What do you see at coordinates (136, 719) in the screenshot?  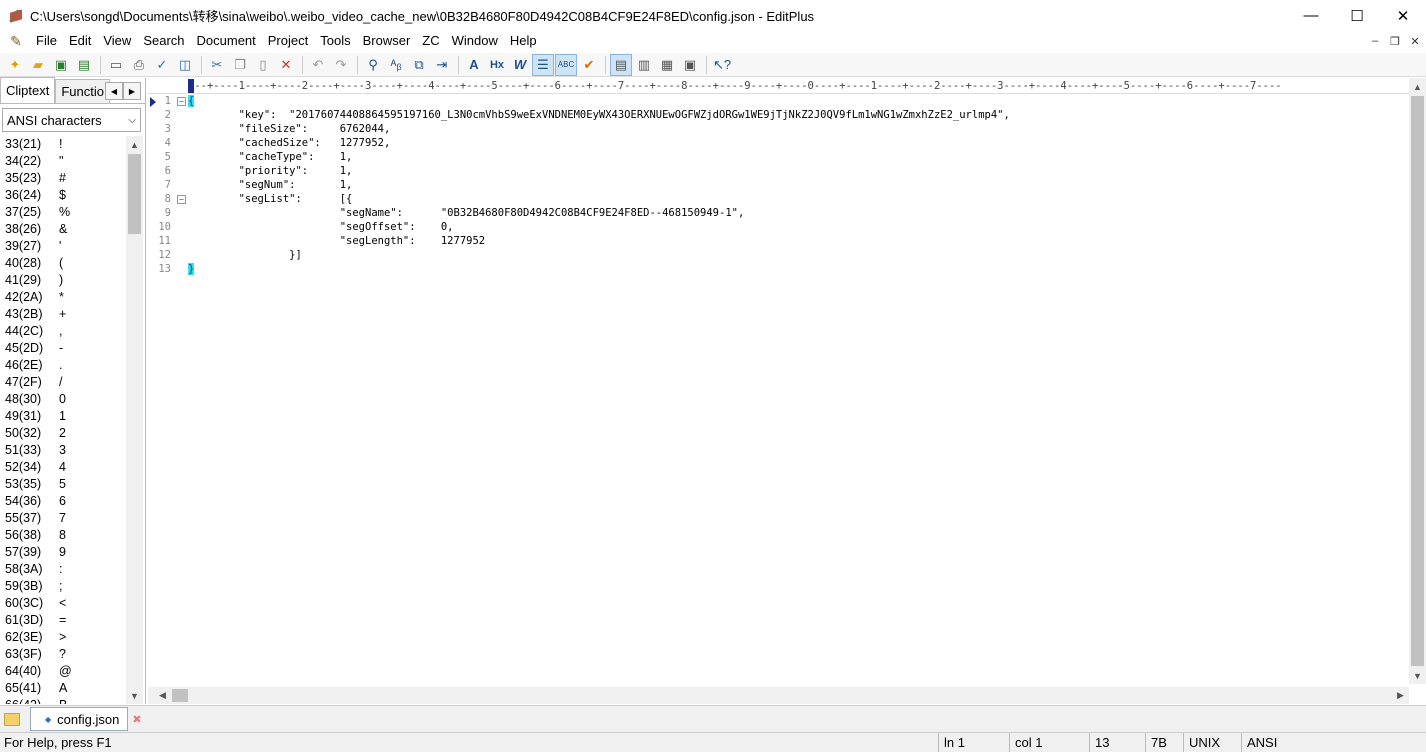 I see `close-tab-icon: ✖` at bounding box center [136, 719].